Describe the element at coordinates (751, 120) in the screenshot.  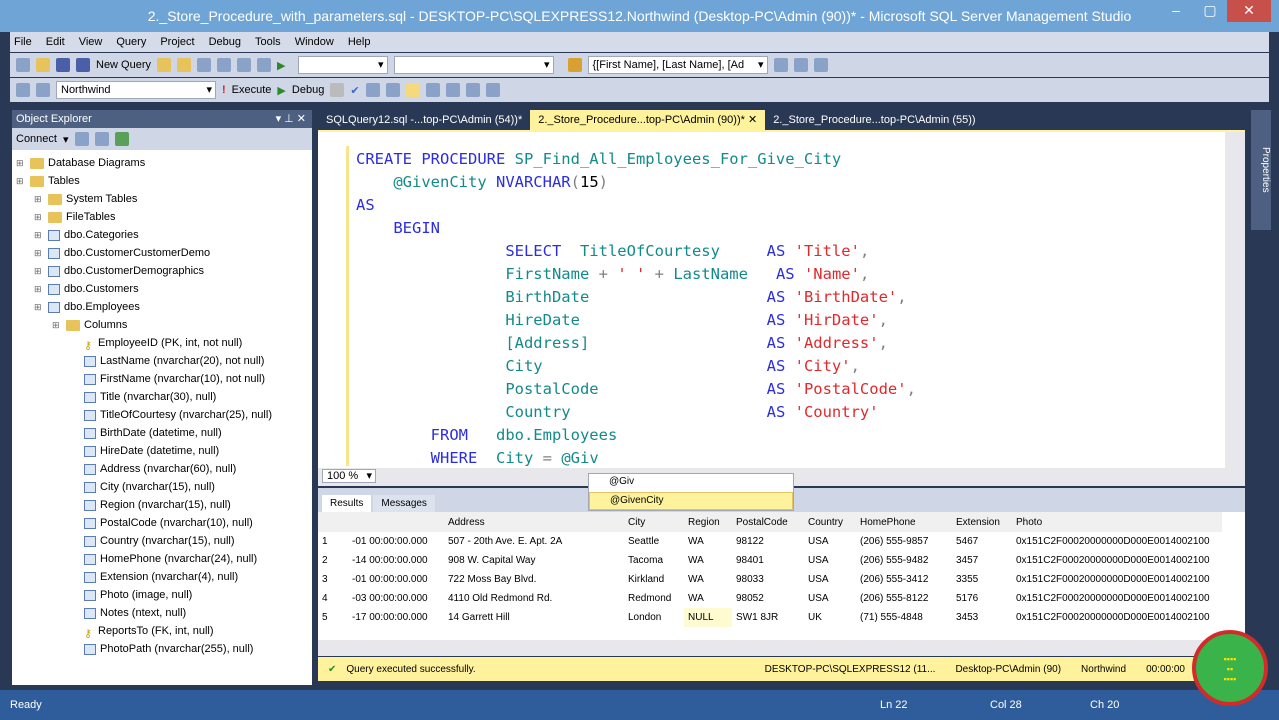
I see `close-tab-icon: ✕` at that location.